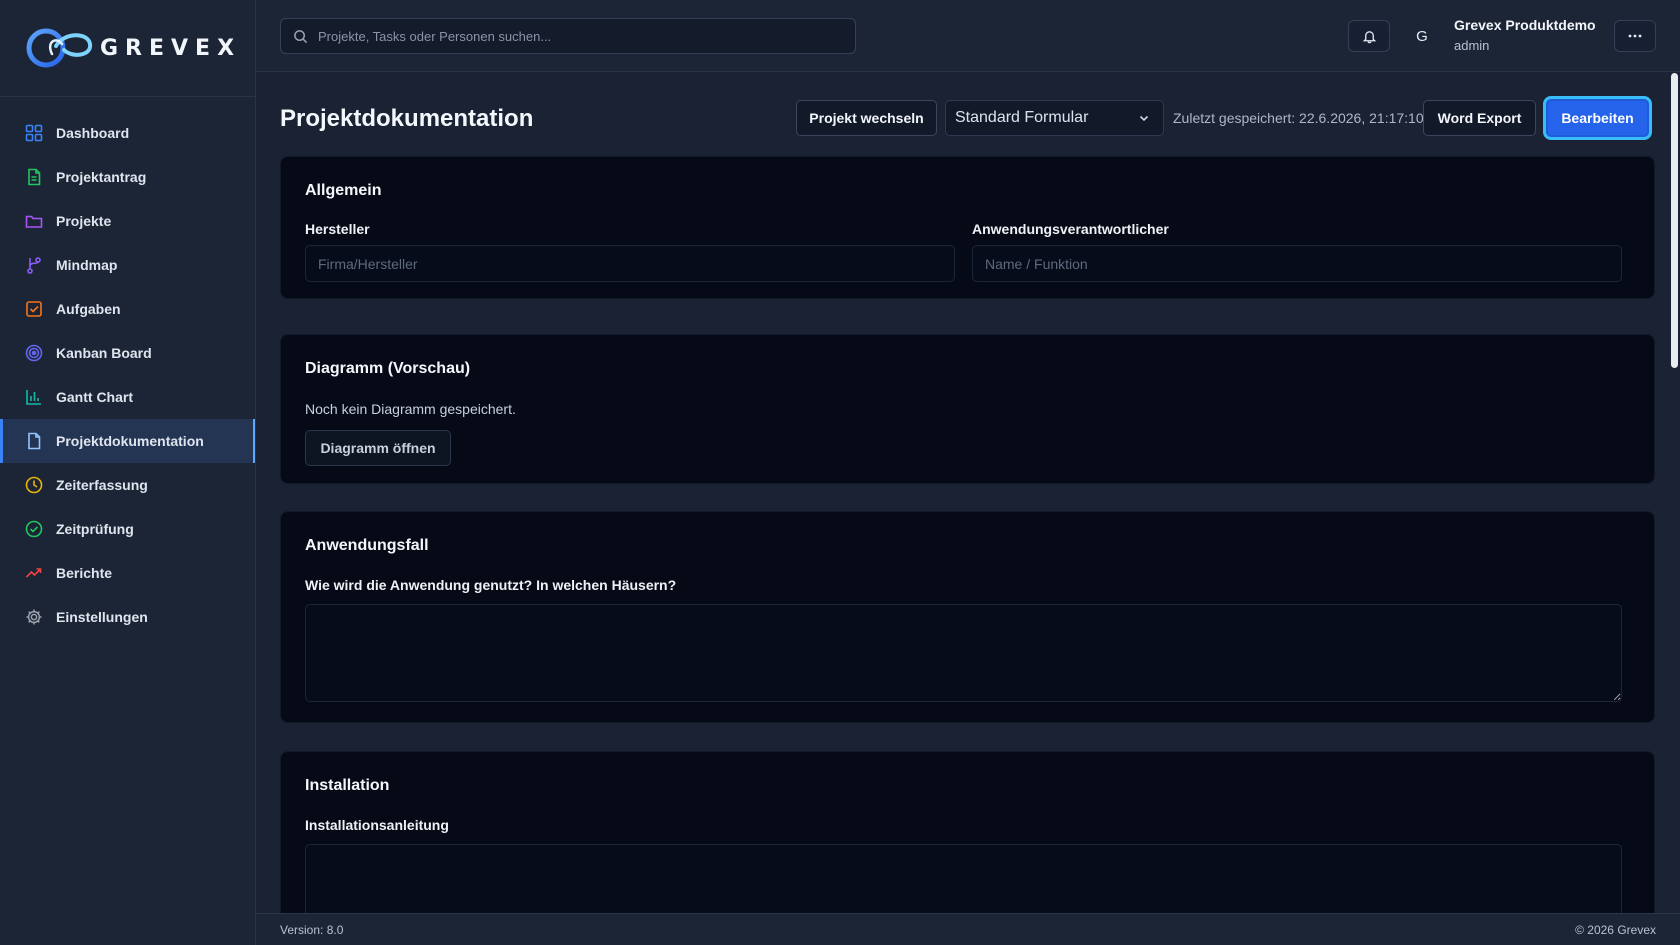 This screenshot has width=1680, height=945. I want to click on sidebar-item-label: Einstellungen, so click(102, 617).